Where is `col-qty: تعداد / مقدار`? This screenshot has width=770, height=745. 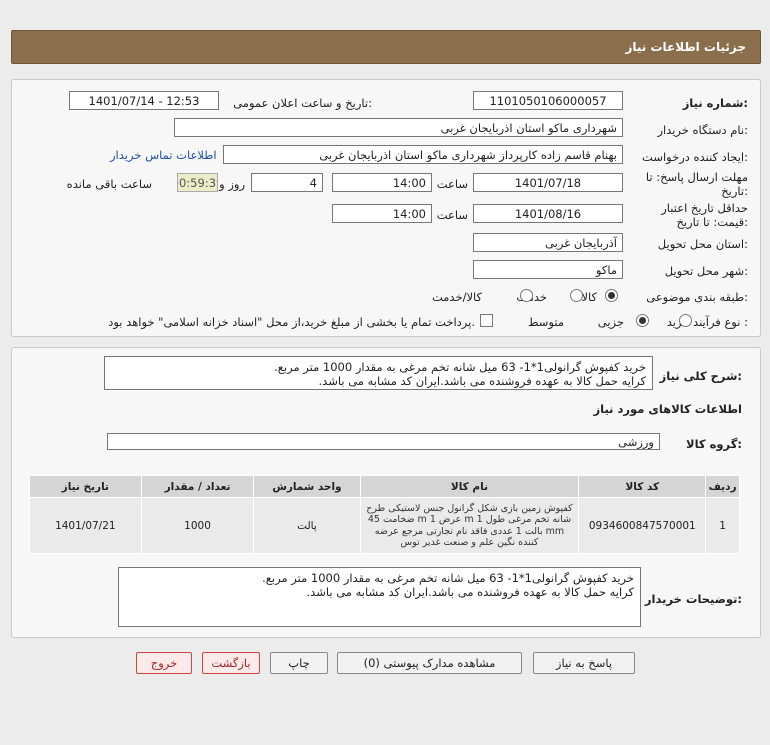 col-qty: تعداد / مقدار is located at coordinates (197, 486).